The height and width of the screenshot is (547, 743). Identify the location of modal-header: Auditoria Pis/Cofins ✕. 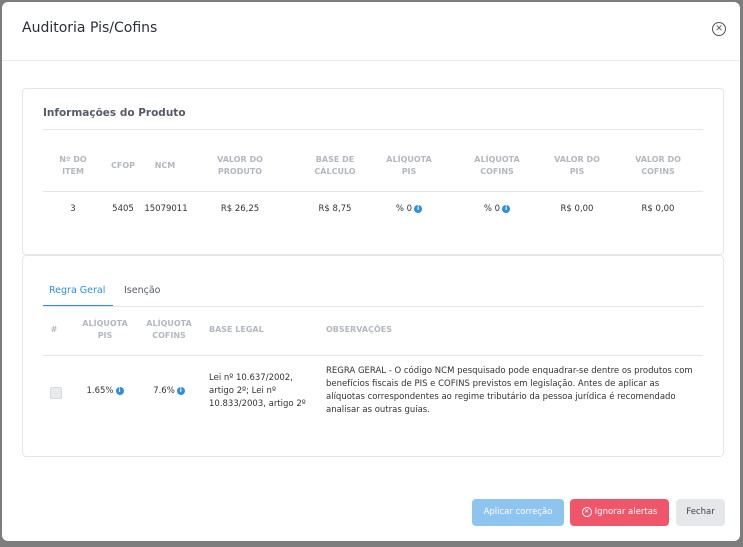
(371, 31).